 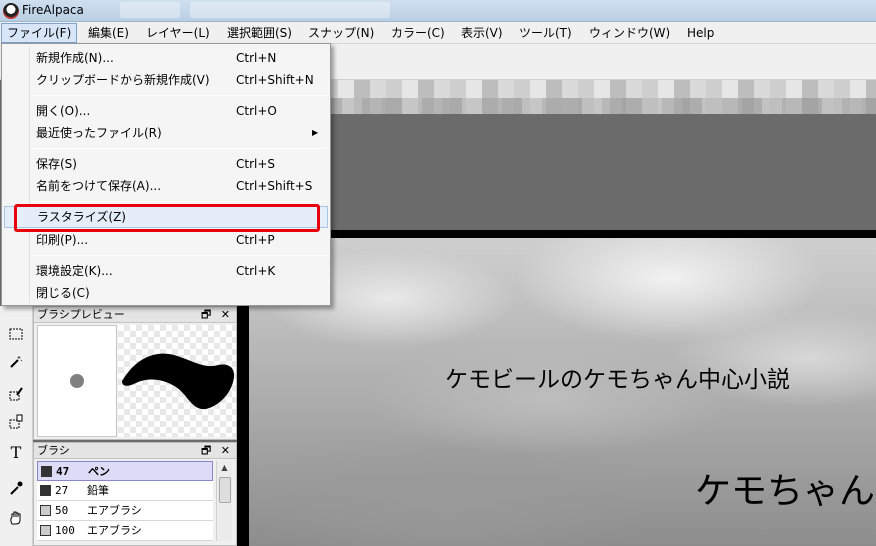 I want to click on menu-item-print: 印刷(P)... Ctrl+P, so click(x=166, y=240).